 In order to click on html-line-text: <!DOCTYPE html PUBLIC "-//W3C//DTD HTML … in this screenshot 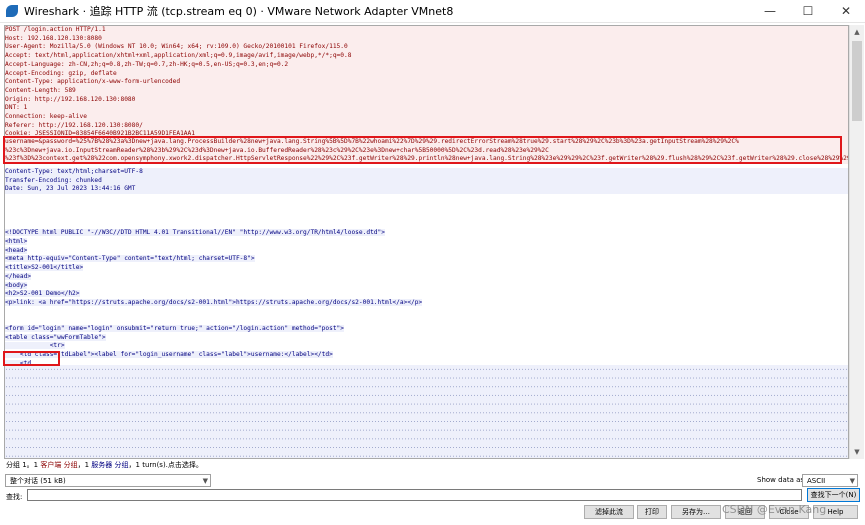, I will do `click(195, 233)`.